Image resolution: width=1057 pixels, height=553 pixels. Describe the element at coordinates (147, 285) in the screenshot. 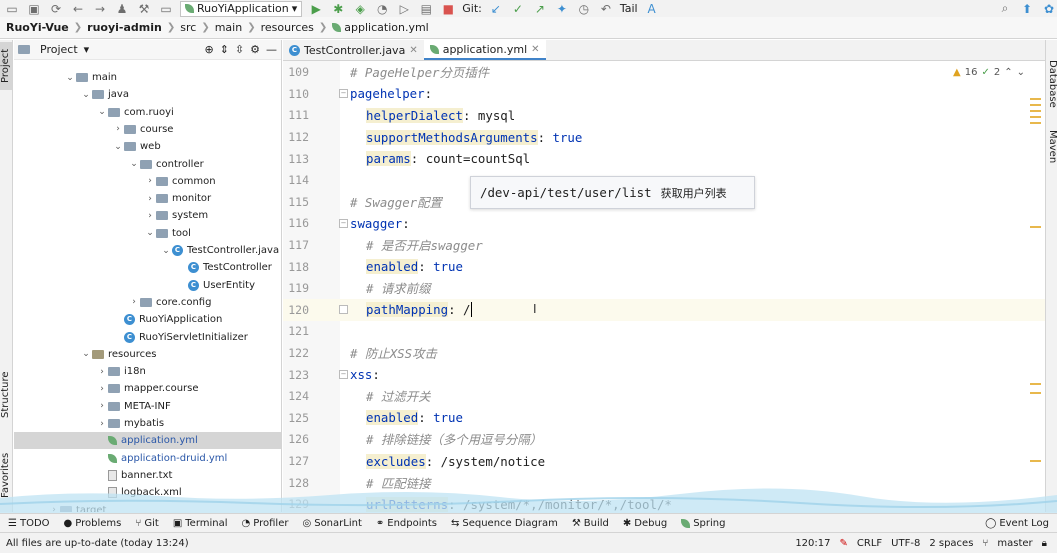

I see `tree-item: C UserEntity` at that location.